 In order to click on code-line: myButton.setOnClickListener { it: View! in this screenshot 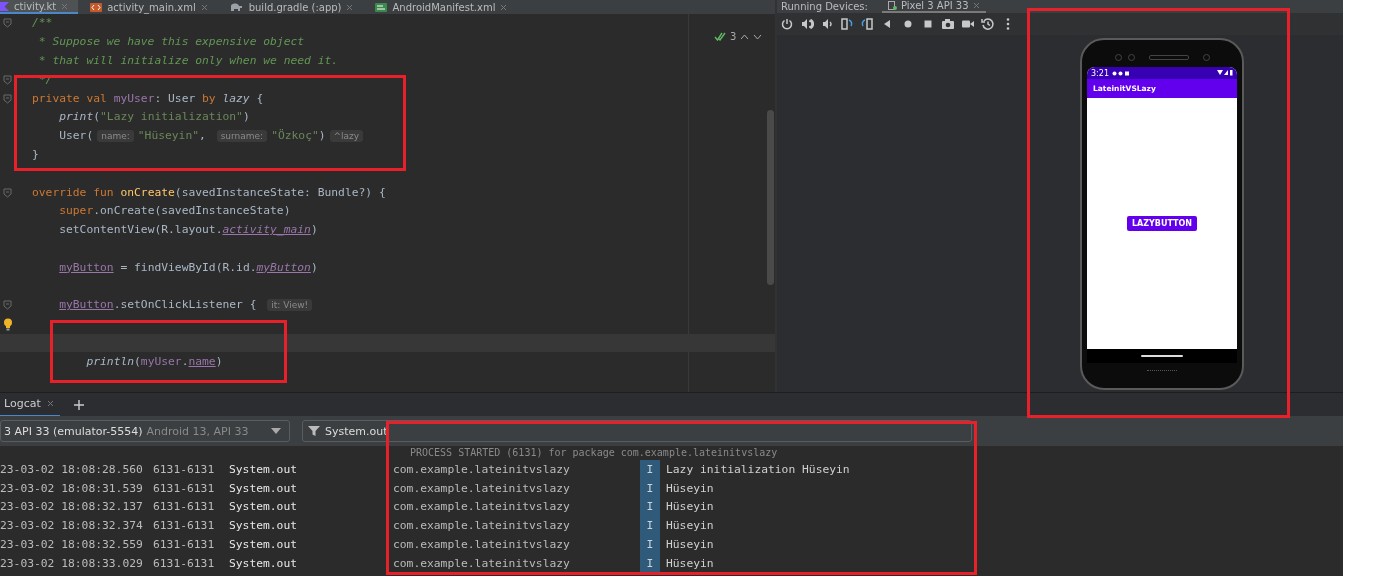, I will do `click(174, 305)`.